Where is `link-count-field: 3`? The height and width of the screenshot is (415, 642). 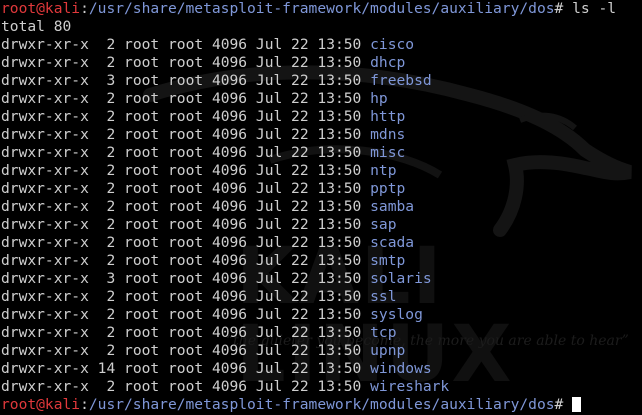
link-count-field: 3 is located at coordinates (106, 80).